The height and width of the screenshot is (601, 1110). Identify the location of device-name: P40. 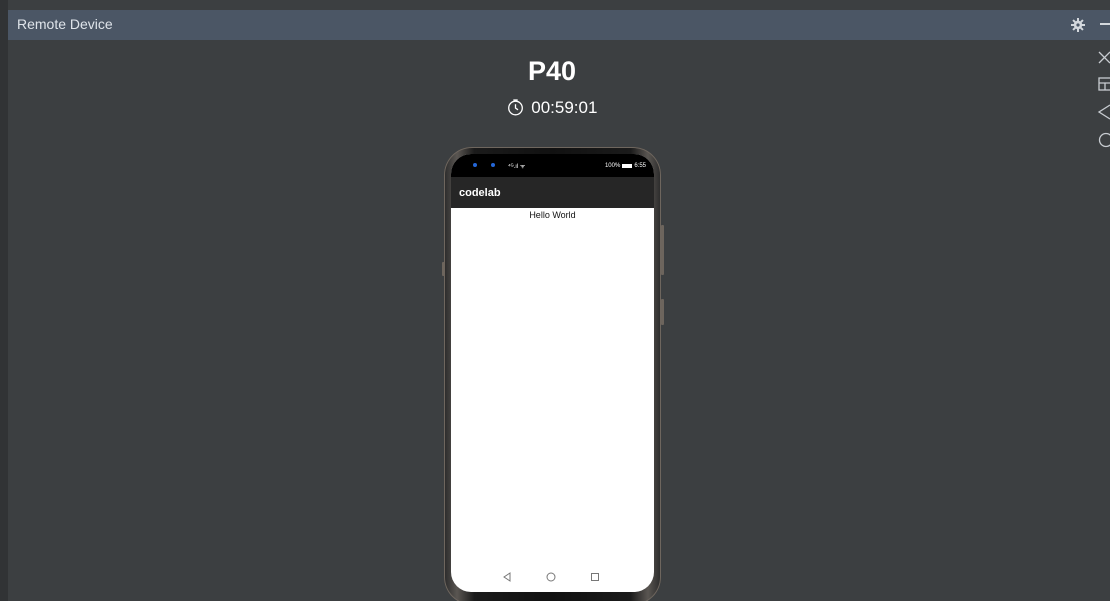
(552, 71).